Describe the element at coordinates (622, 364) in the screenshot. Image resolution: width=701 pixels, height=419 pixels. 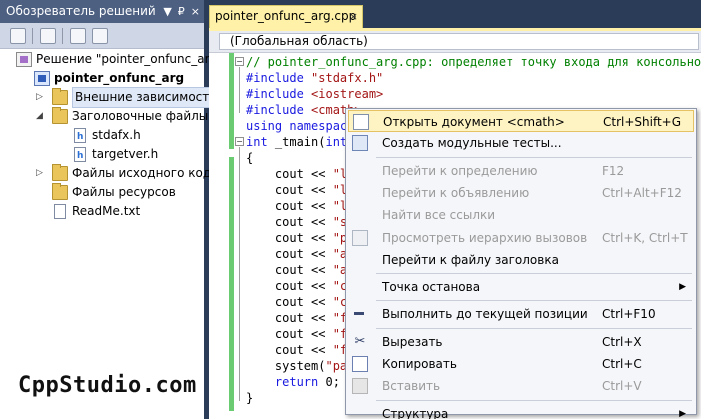
I see `menu-item-shortcut: Ctrl+C` at that location.